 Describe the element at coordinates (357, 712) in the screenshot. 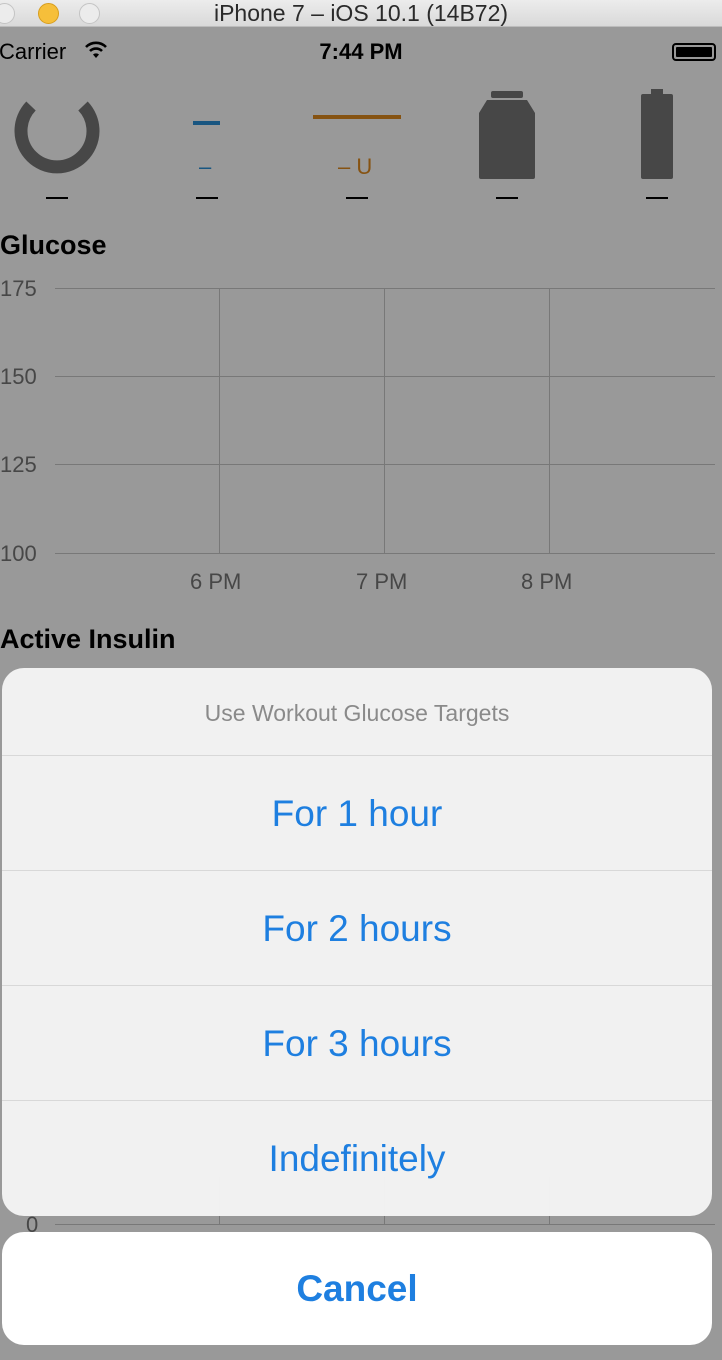

I see `action-sheet-title: Use Workout Glucose Targets` at that location.